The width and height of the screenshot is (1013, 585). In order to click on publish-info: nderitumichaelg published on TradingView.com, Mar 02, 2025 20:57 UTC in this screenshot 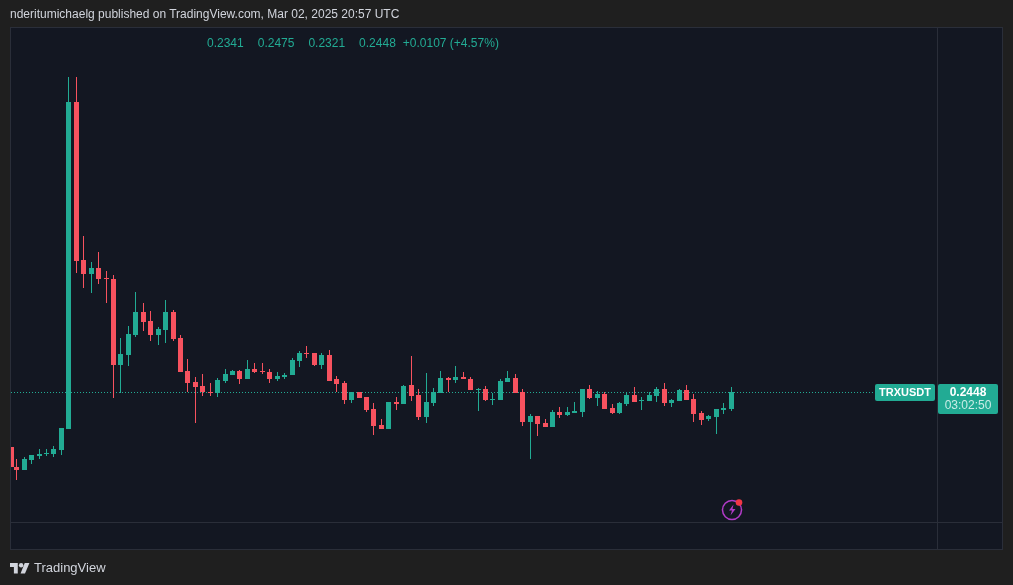, I will do `click(205, 14)`.